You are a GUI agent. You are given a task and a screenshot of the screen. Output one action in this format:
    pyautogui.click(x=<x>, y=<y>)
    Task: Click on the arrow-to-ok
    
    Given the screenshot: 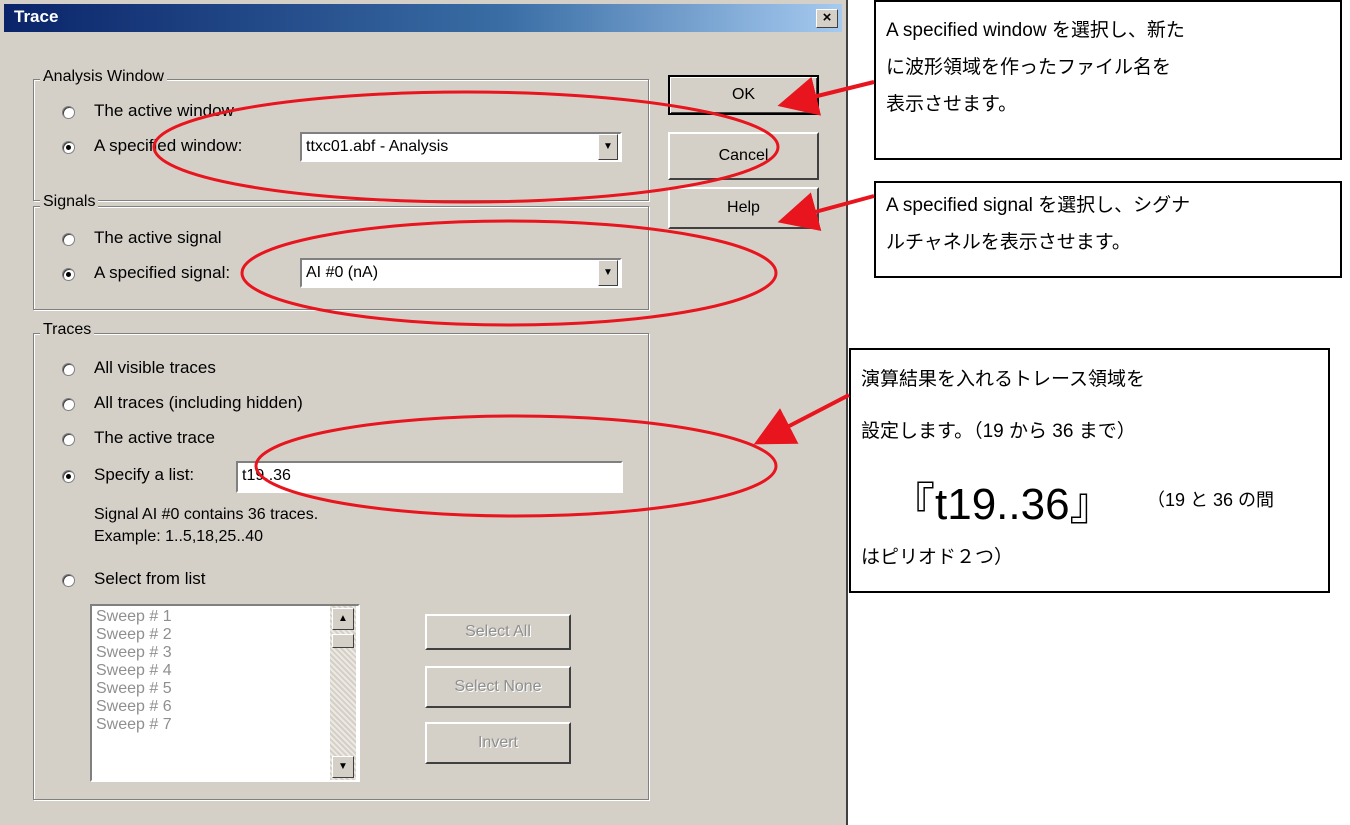 What is the action you would take?
    pyautogui.click(x=826, y=96)
    